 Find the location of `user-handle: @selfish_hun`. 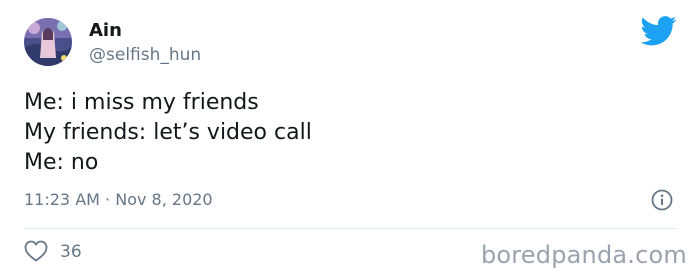

user-handle: @selfish_hun is located at coordinates (145, 55).